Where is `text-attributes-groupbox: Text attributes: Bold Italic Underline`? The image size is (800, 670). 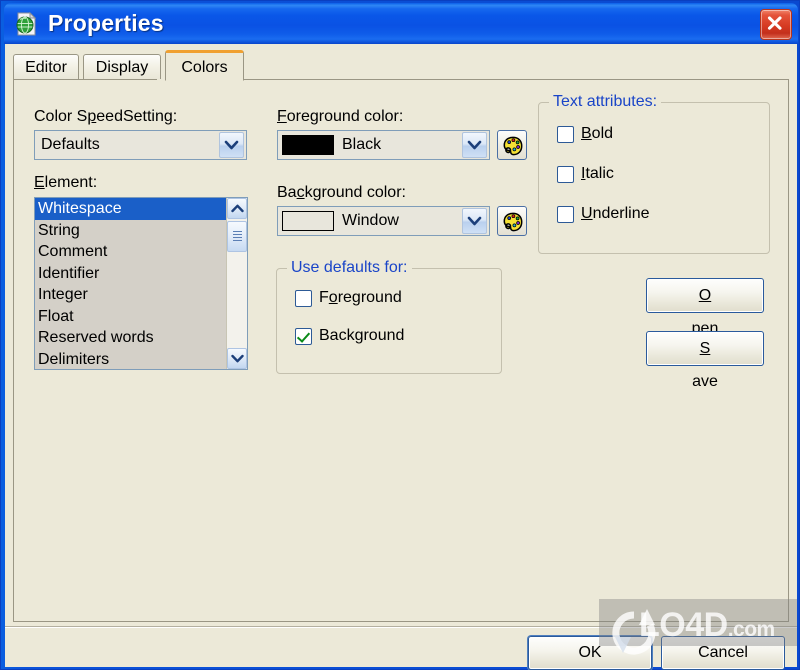 text-attributes-groupbox: Text attributes: Bold Italic Underline is located at coordinates (654, 173).